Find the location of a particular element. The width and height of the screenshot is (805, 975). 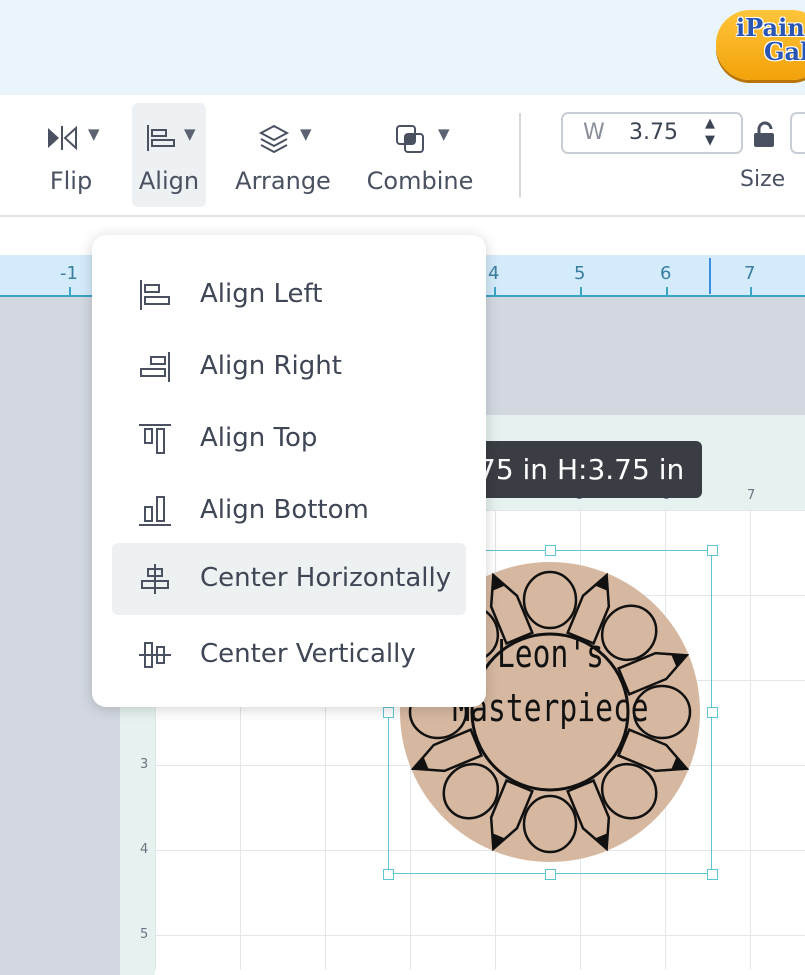

canvas-ruler-tick: 4 is located at coordinates (144, 849).